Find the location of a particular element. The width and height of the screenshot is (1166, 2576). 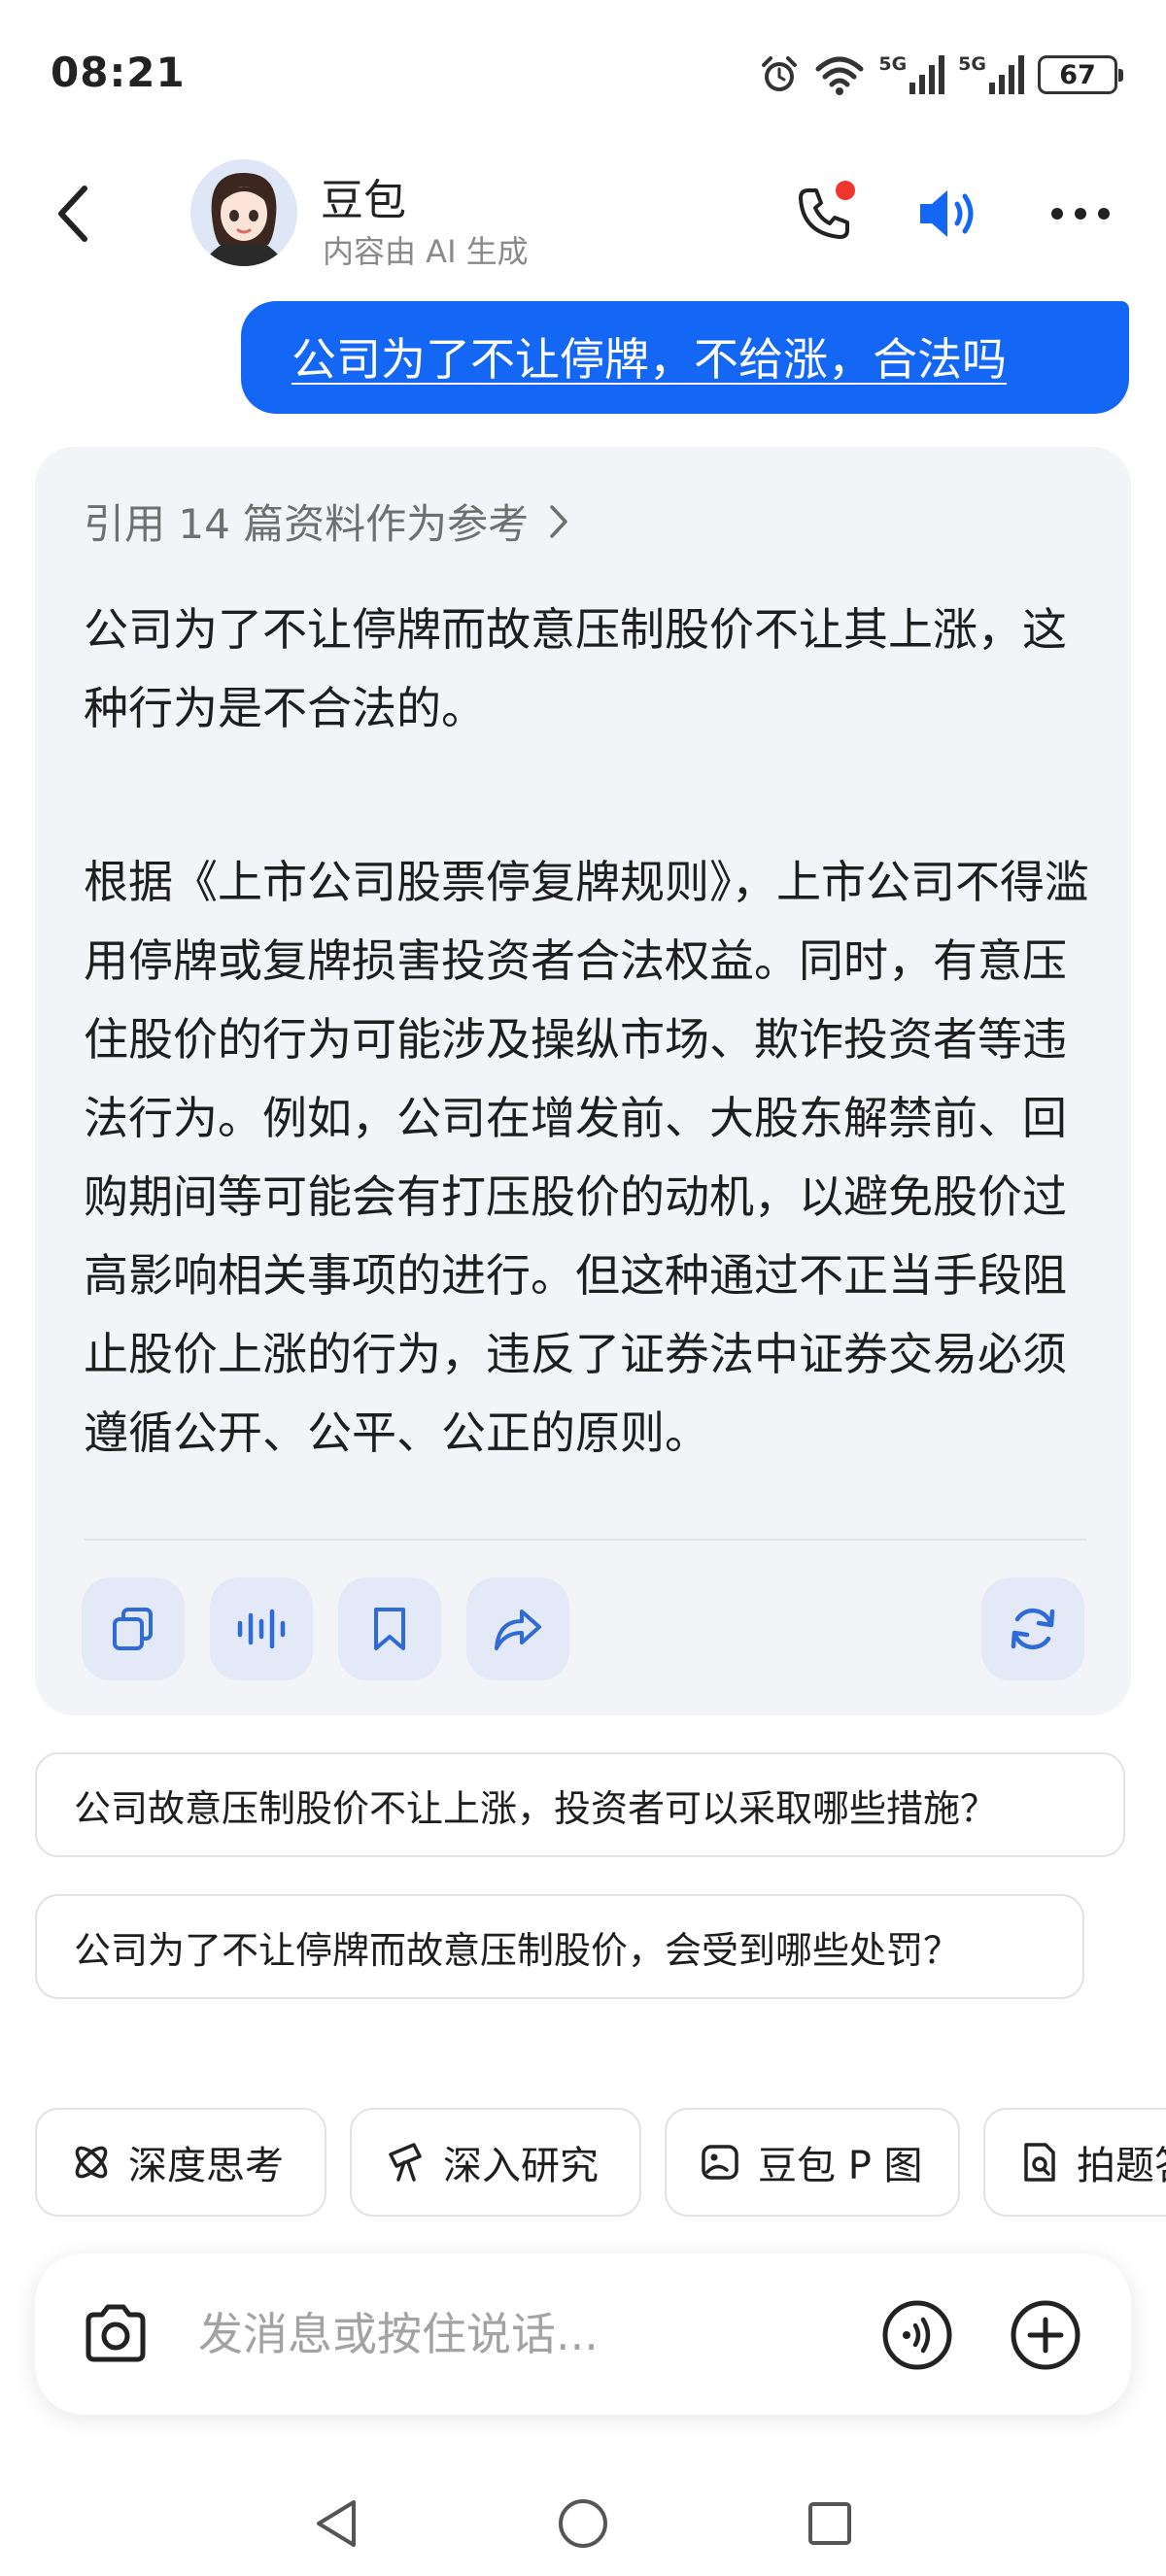

audio-wave-icon is located at coordinates (261, 1629).